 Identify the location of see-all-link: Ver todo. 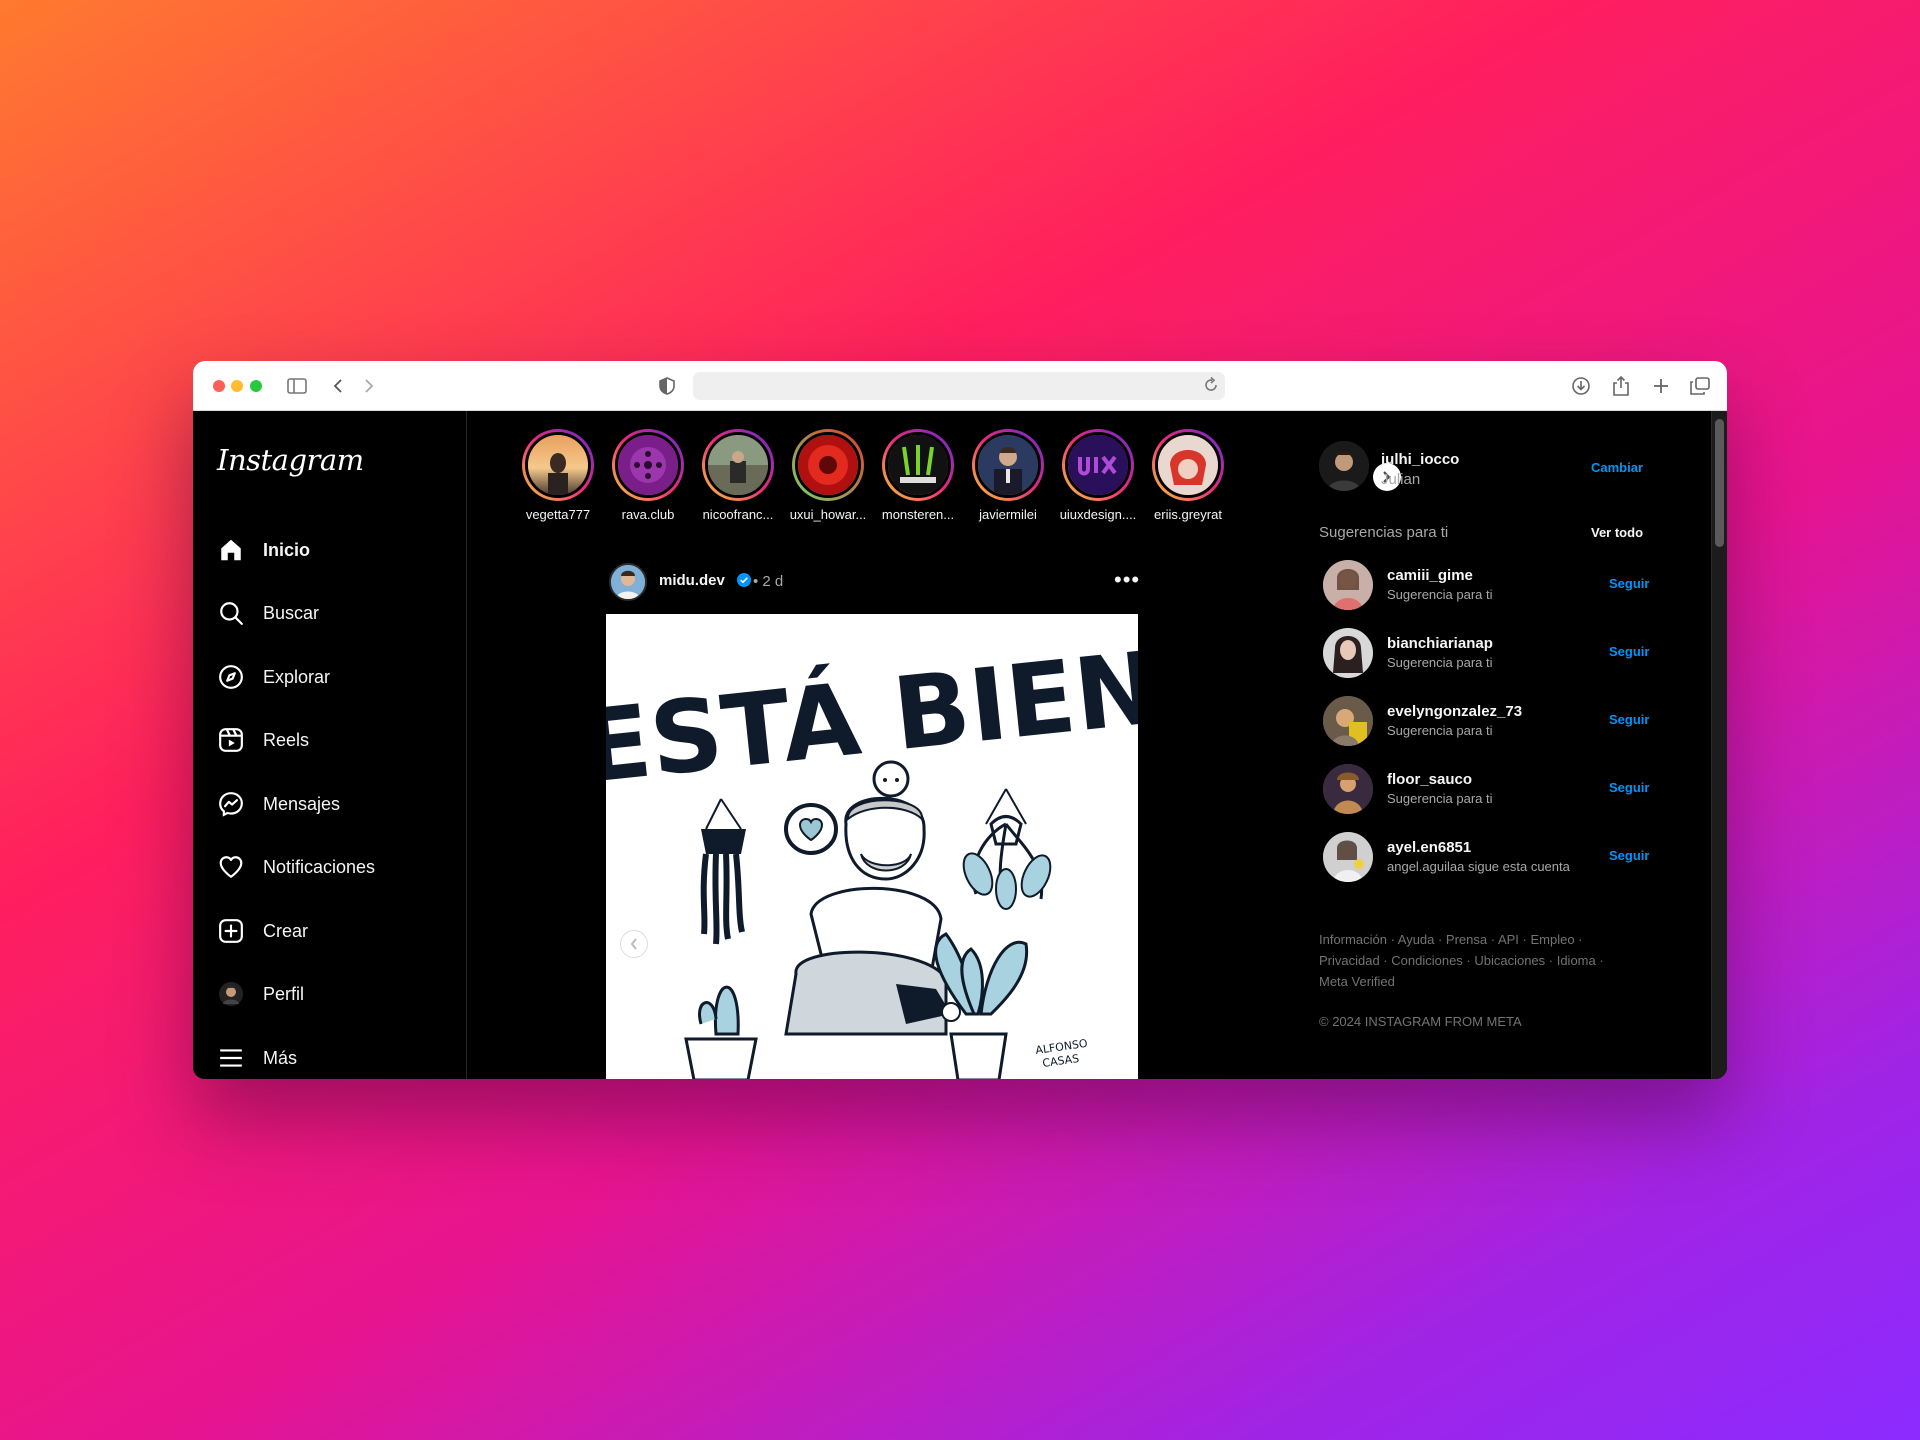
(1617, 532).